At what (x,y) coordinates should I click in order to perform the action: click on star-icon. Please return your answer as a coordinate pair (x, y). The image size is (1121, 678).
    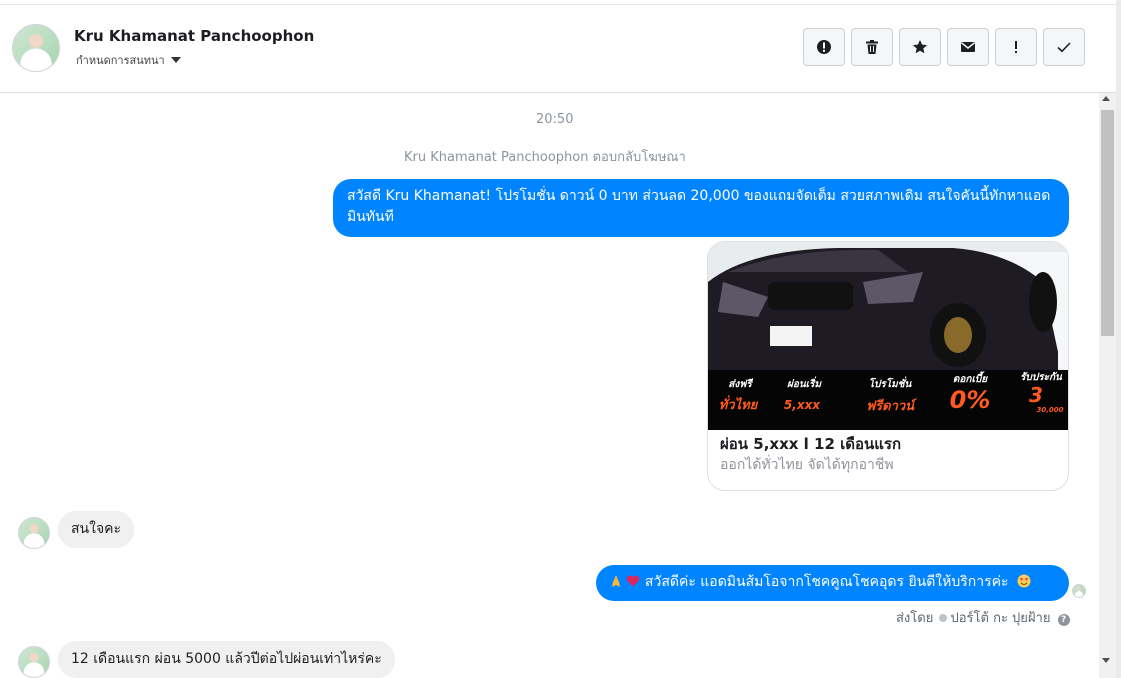
    Looking at the image, I should click on (920, 47).